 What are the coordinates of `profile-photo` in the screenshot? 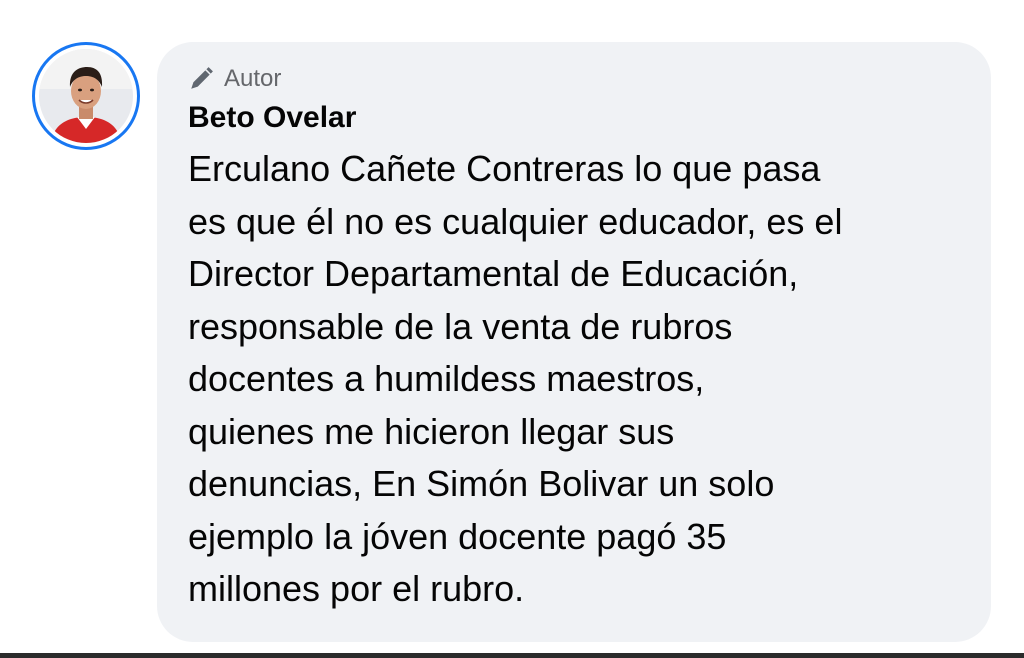 It's located at (86, 96).